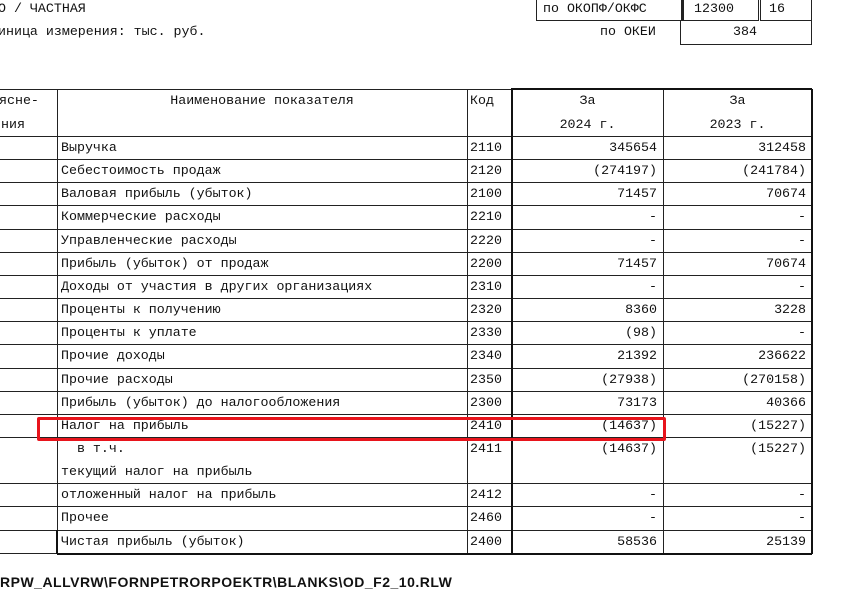 This screenshot has height=590, width=860. Describe the element at coordinates (284, 553) in the screenshot. I see `net-profit-bottom` at that location.